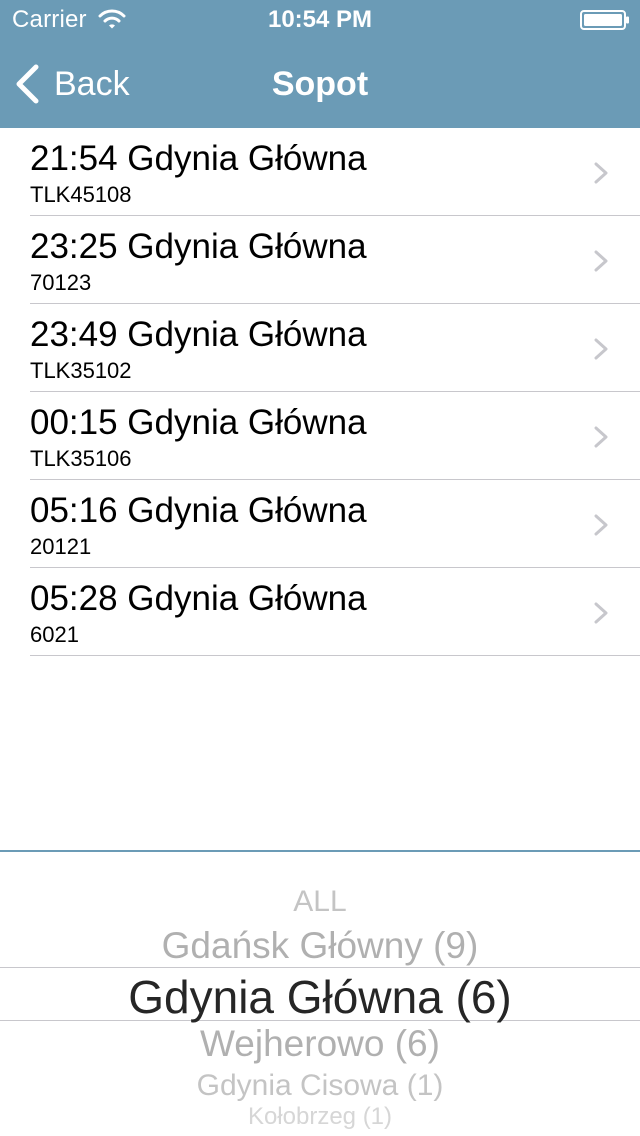 This screenshot has height=1136, width=640. What do you see at coordinates (198, 598) in the screenshot?
I see `train-departure: 05:28 Gdynia Główna` at bounding box center [198, 598].